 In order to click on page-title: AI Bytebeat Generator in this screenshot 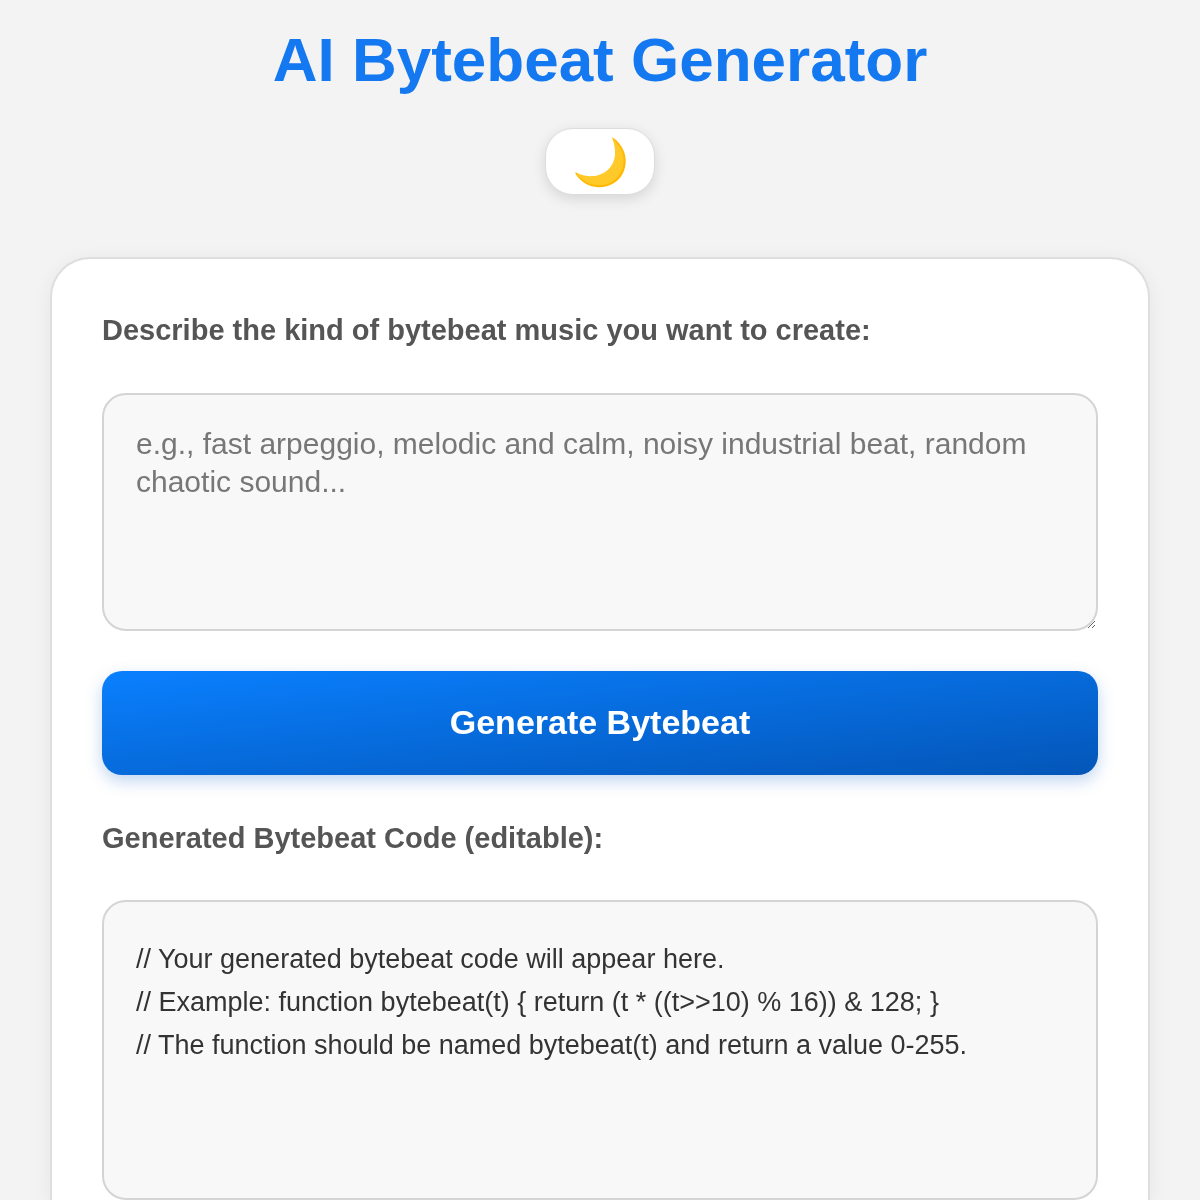, I will do `click(600, 60)`.